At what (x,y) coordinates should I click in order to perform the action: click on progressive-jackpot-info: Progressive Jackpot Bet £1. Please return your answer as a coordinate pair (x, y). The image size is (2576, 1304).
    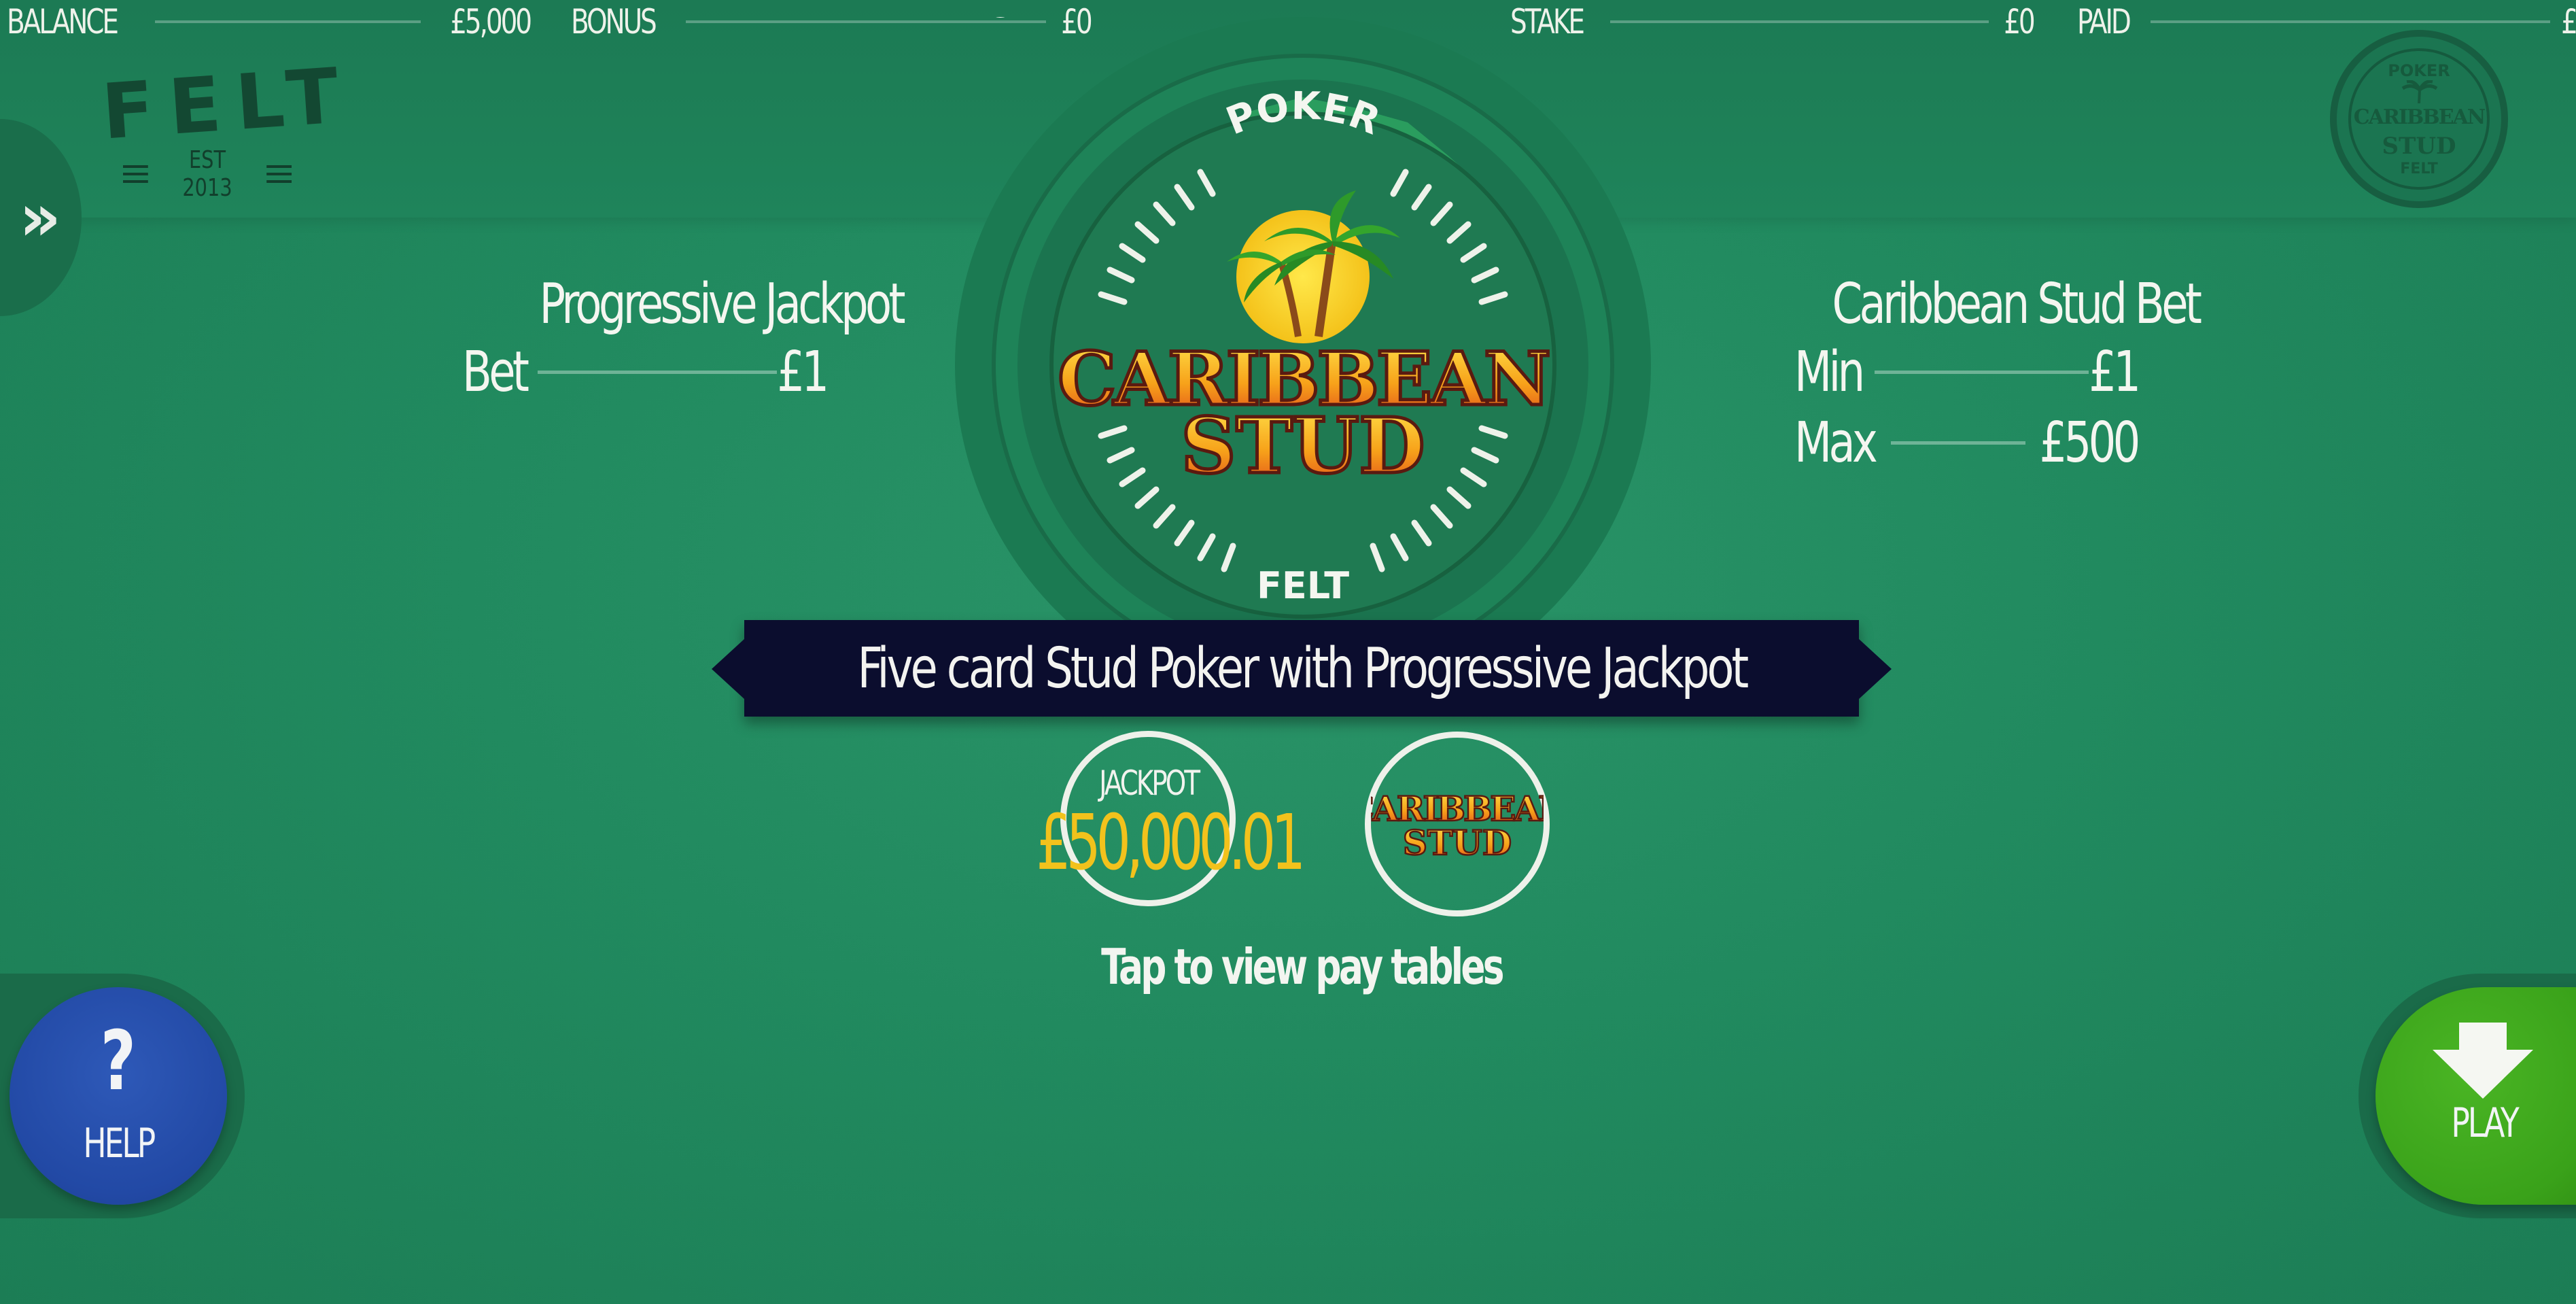
    Looking at the image, I should click on (684, 339).